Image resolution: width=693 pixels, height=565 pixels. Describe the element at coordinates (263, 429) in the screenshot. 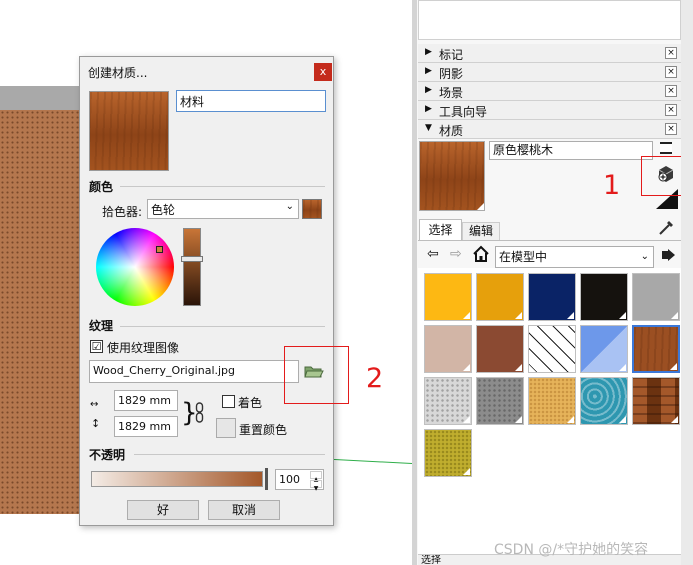

I see `reset-color-label: 重置颜色` at that location.